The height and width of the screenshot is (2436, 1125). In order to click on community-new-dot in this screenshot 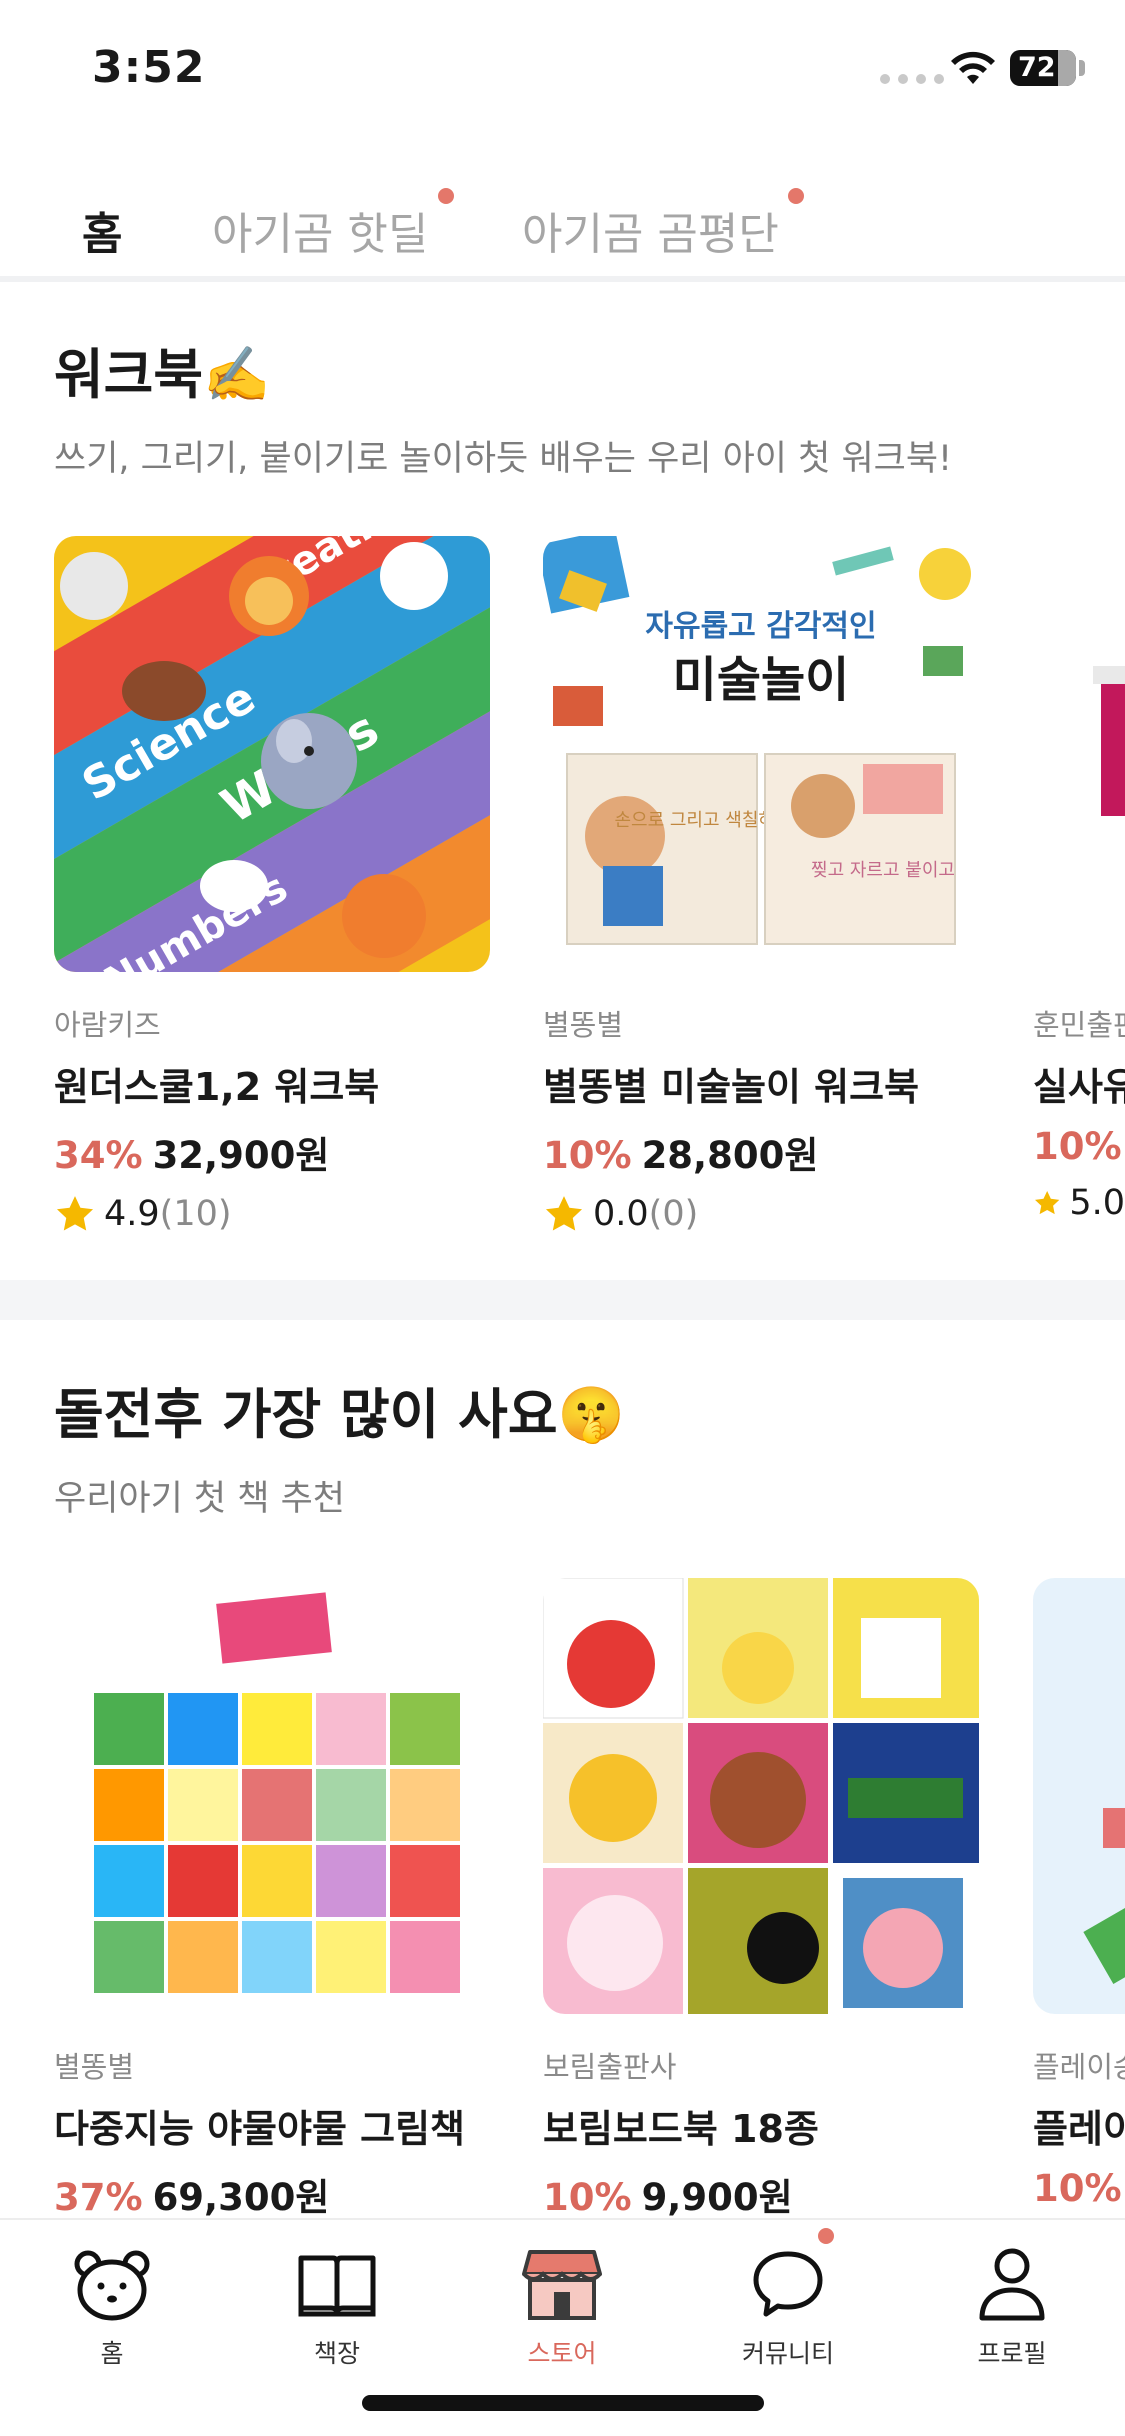, I will do `click(826, 2236)`.